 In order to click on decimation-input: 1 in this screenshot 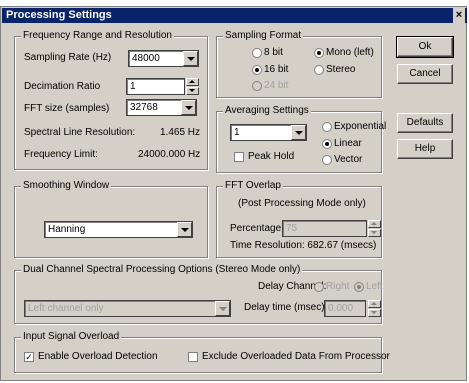, I will do `click(155, 86)`.